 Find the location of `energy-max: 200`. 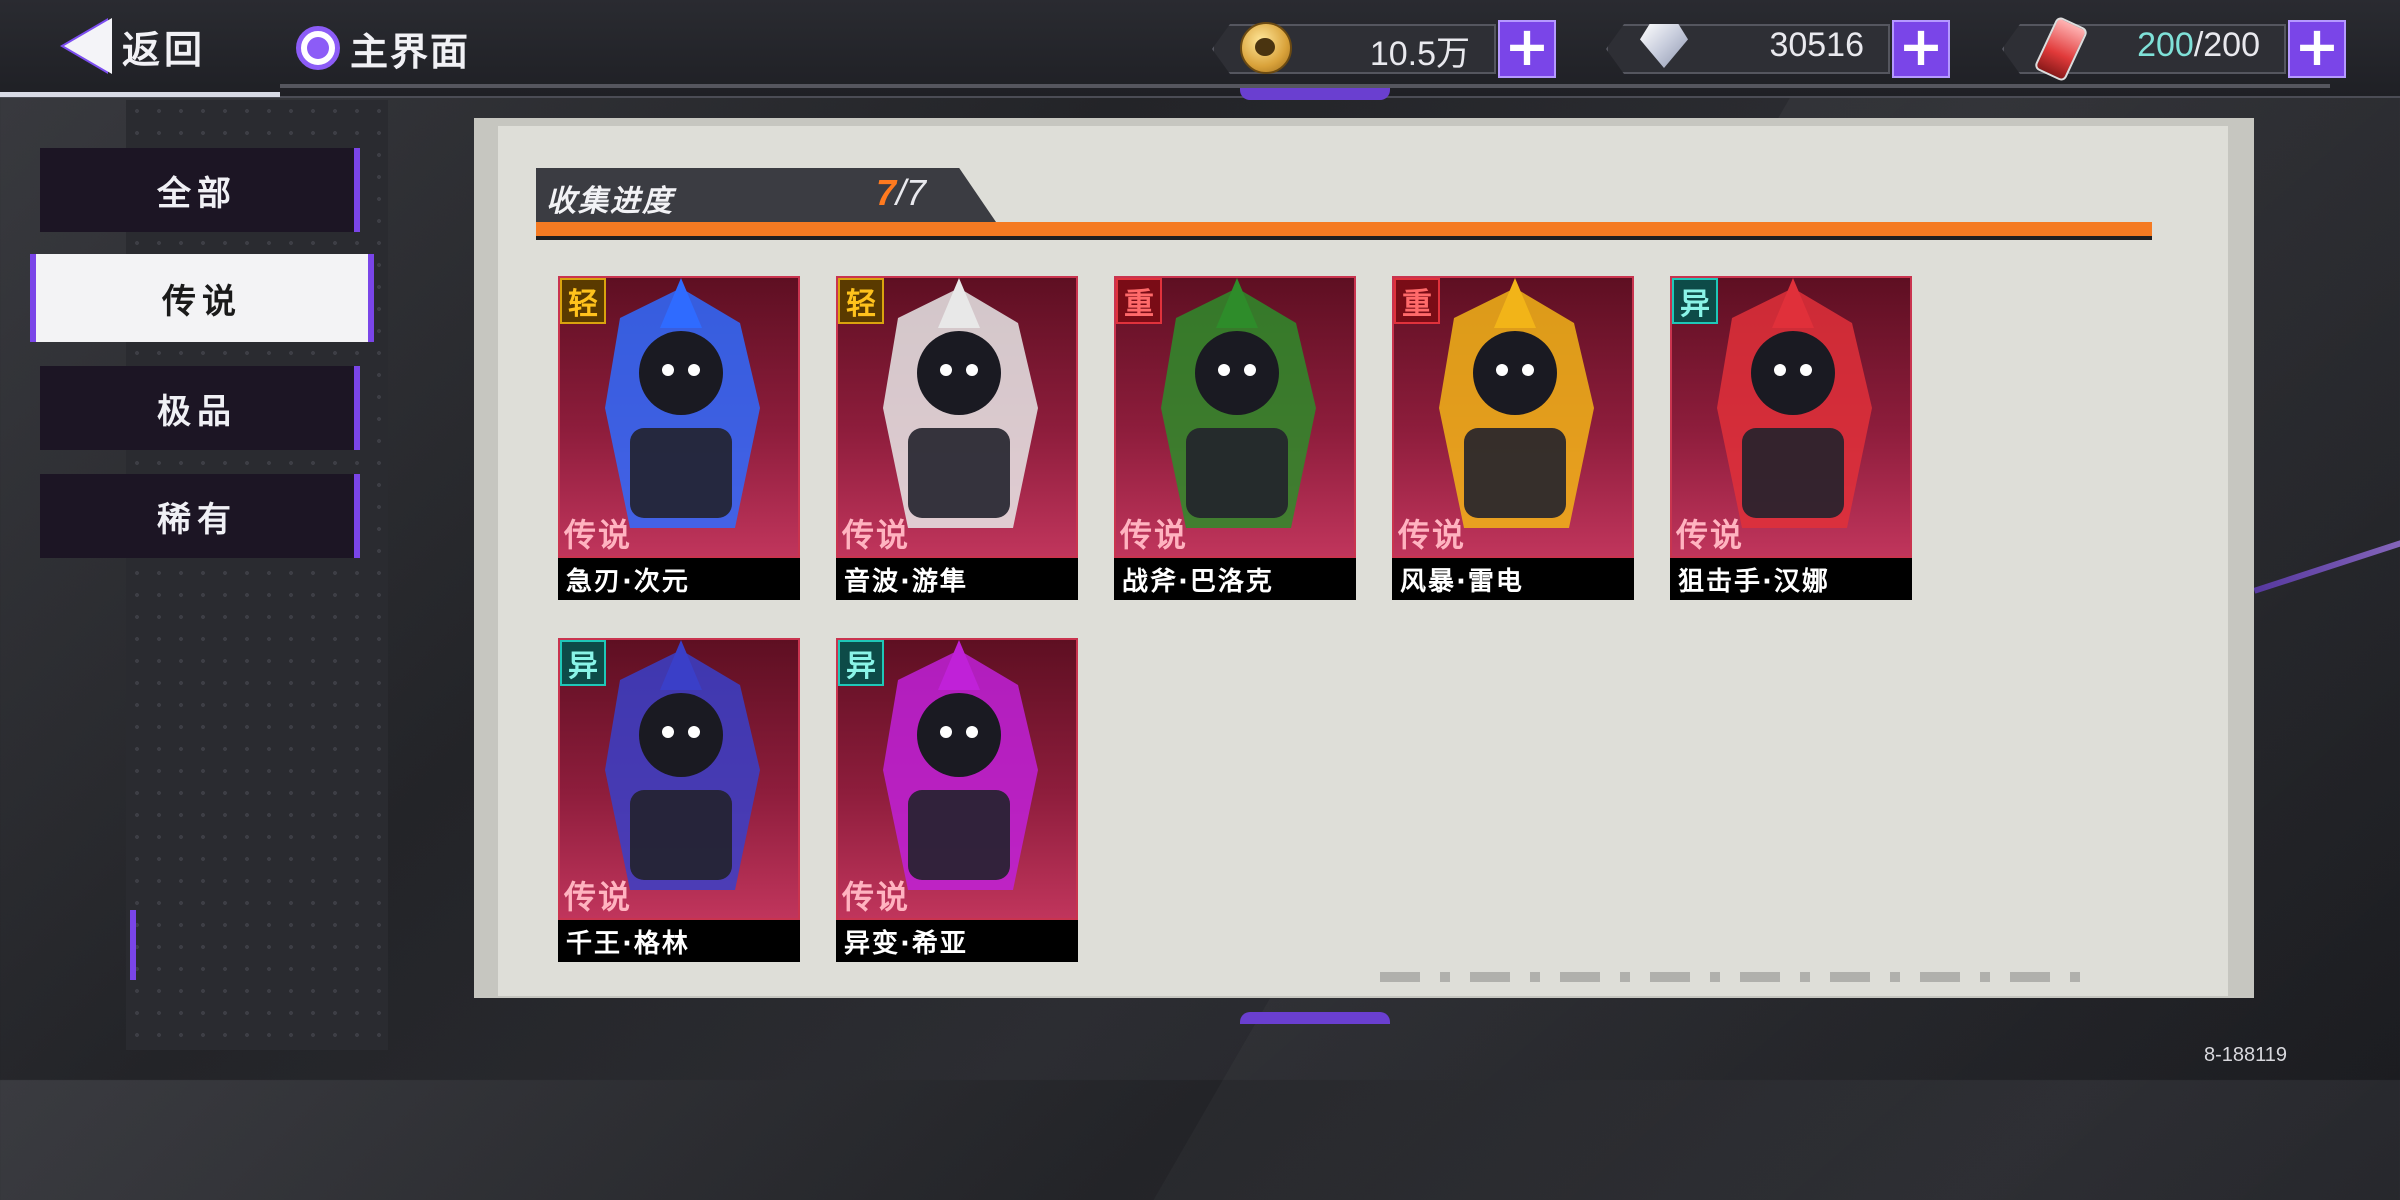

energy-max: 200 is located at coordinates (2231, 45).